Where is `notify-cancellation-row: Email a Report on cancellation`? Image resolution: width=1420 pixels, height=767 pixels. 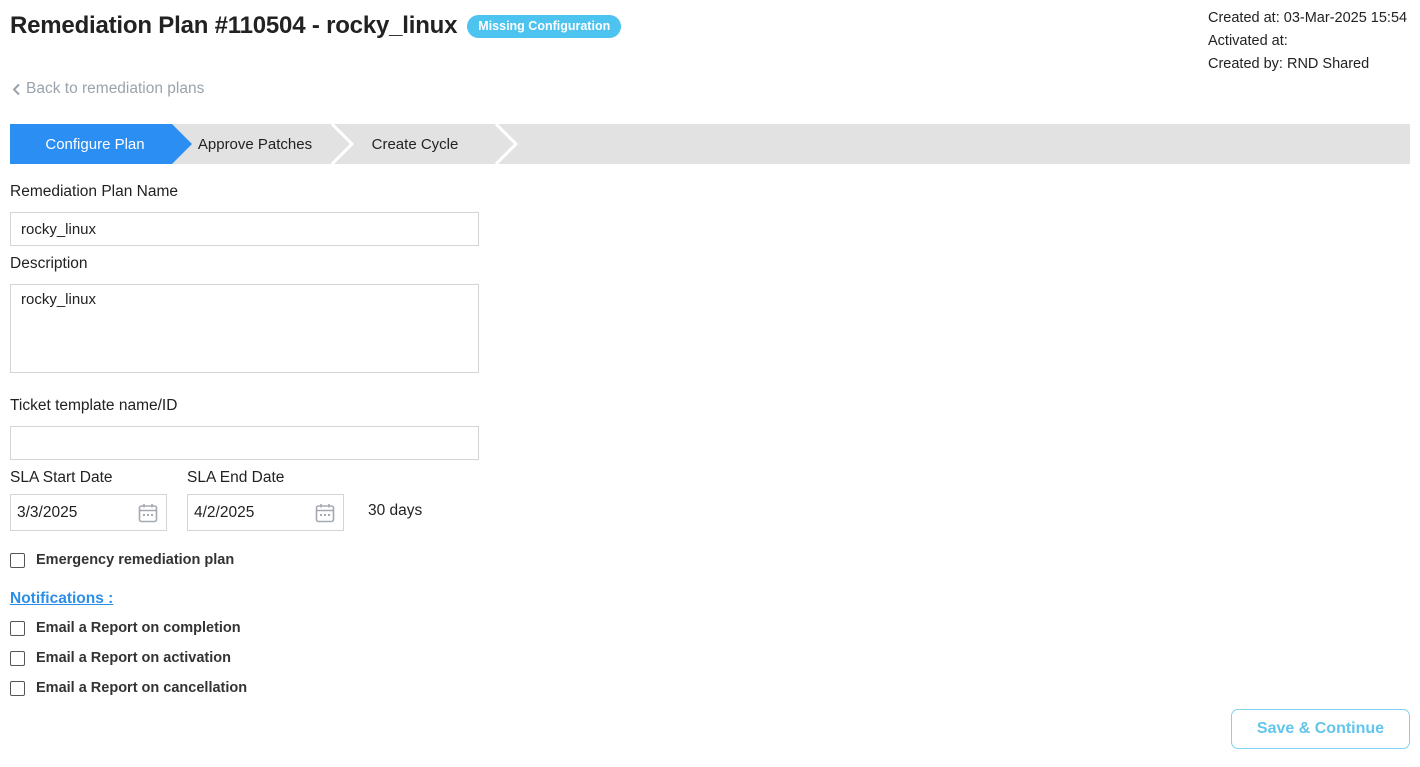 notify-cancellation-row: Email a Report on cancellation is located at coordinates (128, 688).